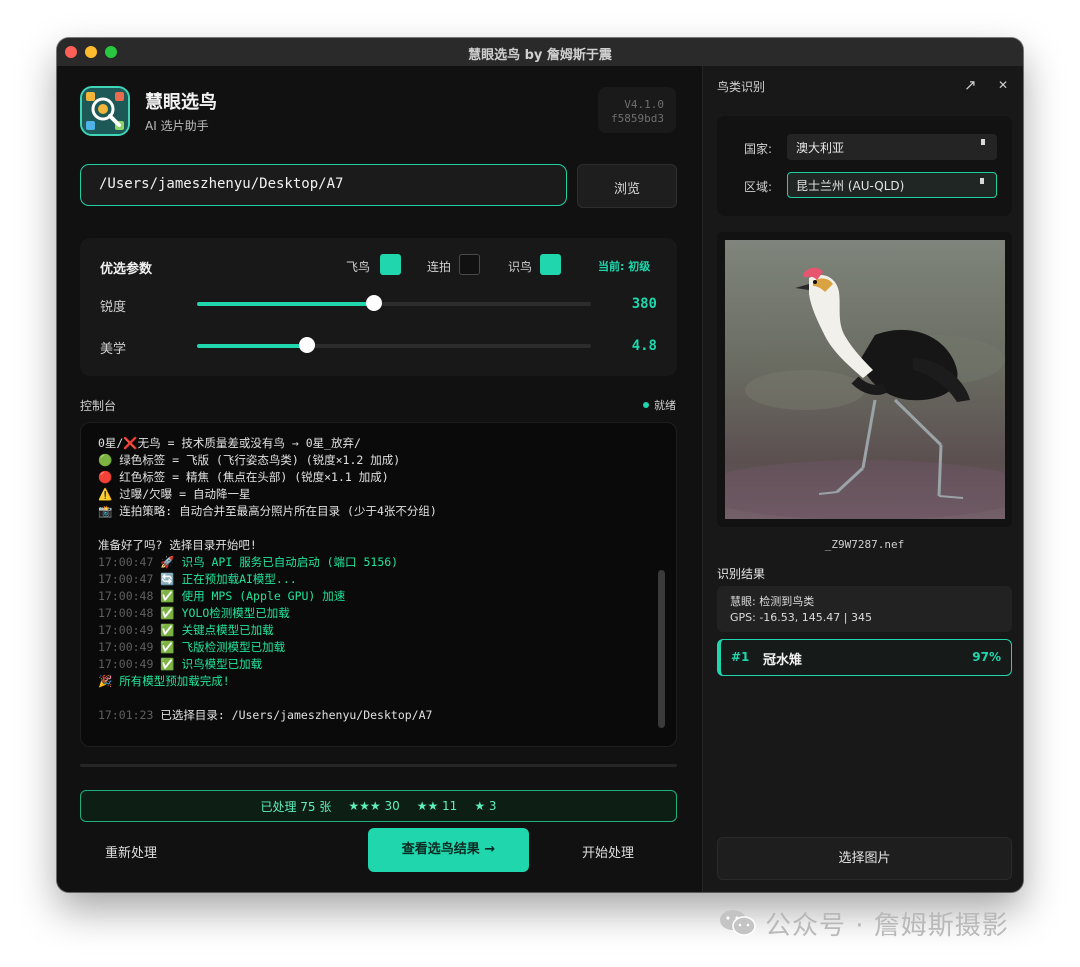  I want to click on results-title: 识别结果, so click(741, 574).